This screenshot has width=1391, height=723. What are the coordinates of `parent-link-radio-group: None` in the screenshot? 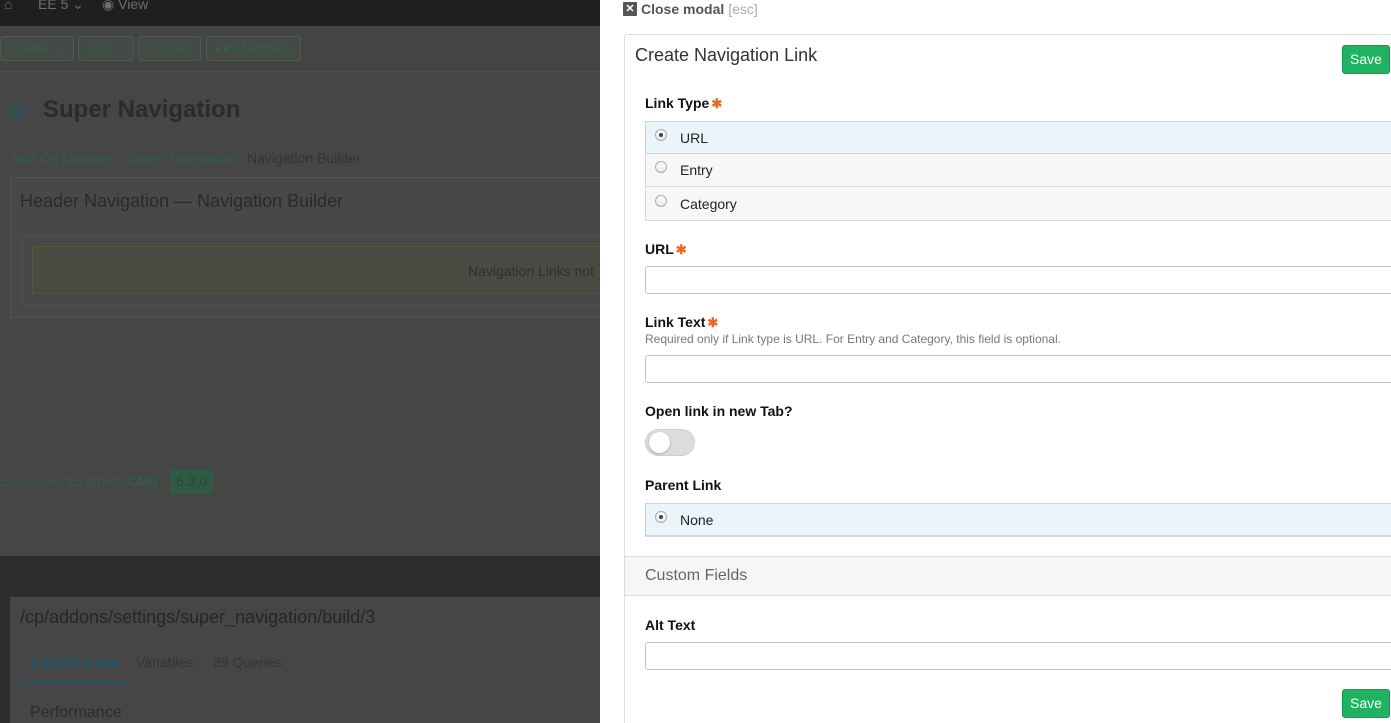 It's located at (1018, 520).